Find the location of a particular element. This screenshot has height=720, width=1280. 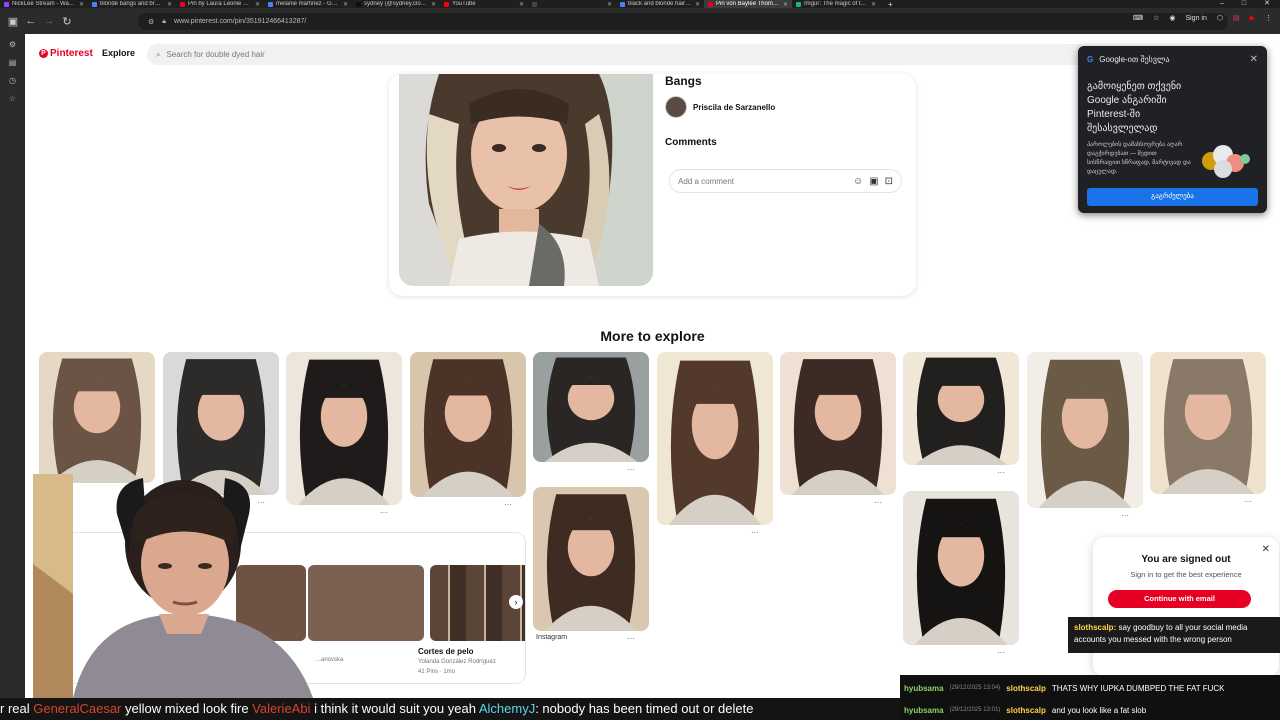

star-icon: ☆ is located at coordinates (12, 98).